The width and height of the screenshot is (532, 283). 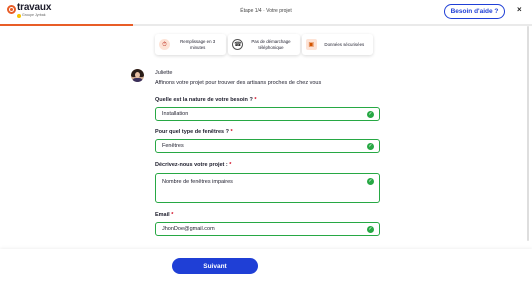 I want to click on feature-label: Remplissage en 3 minutes, so click(x=198, y=44).